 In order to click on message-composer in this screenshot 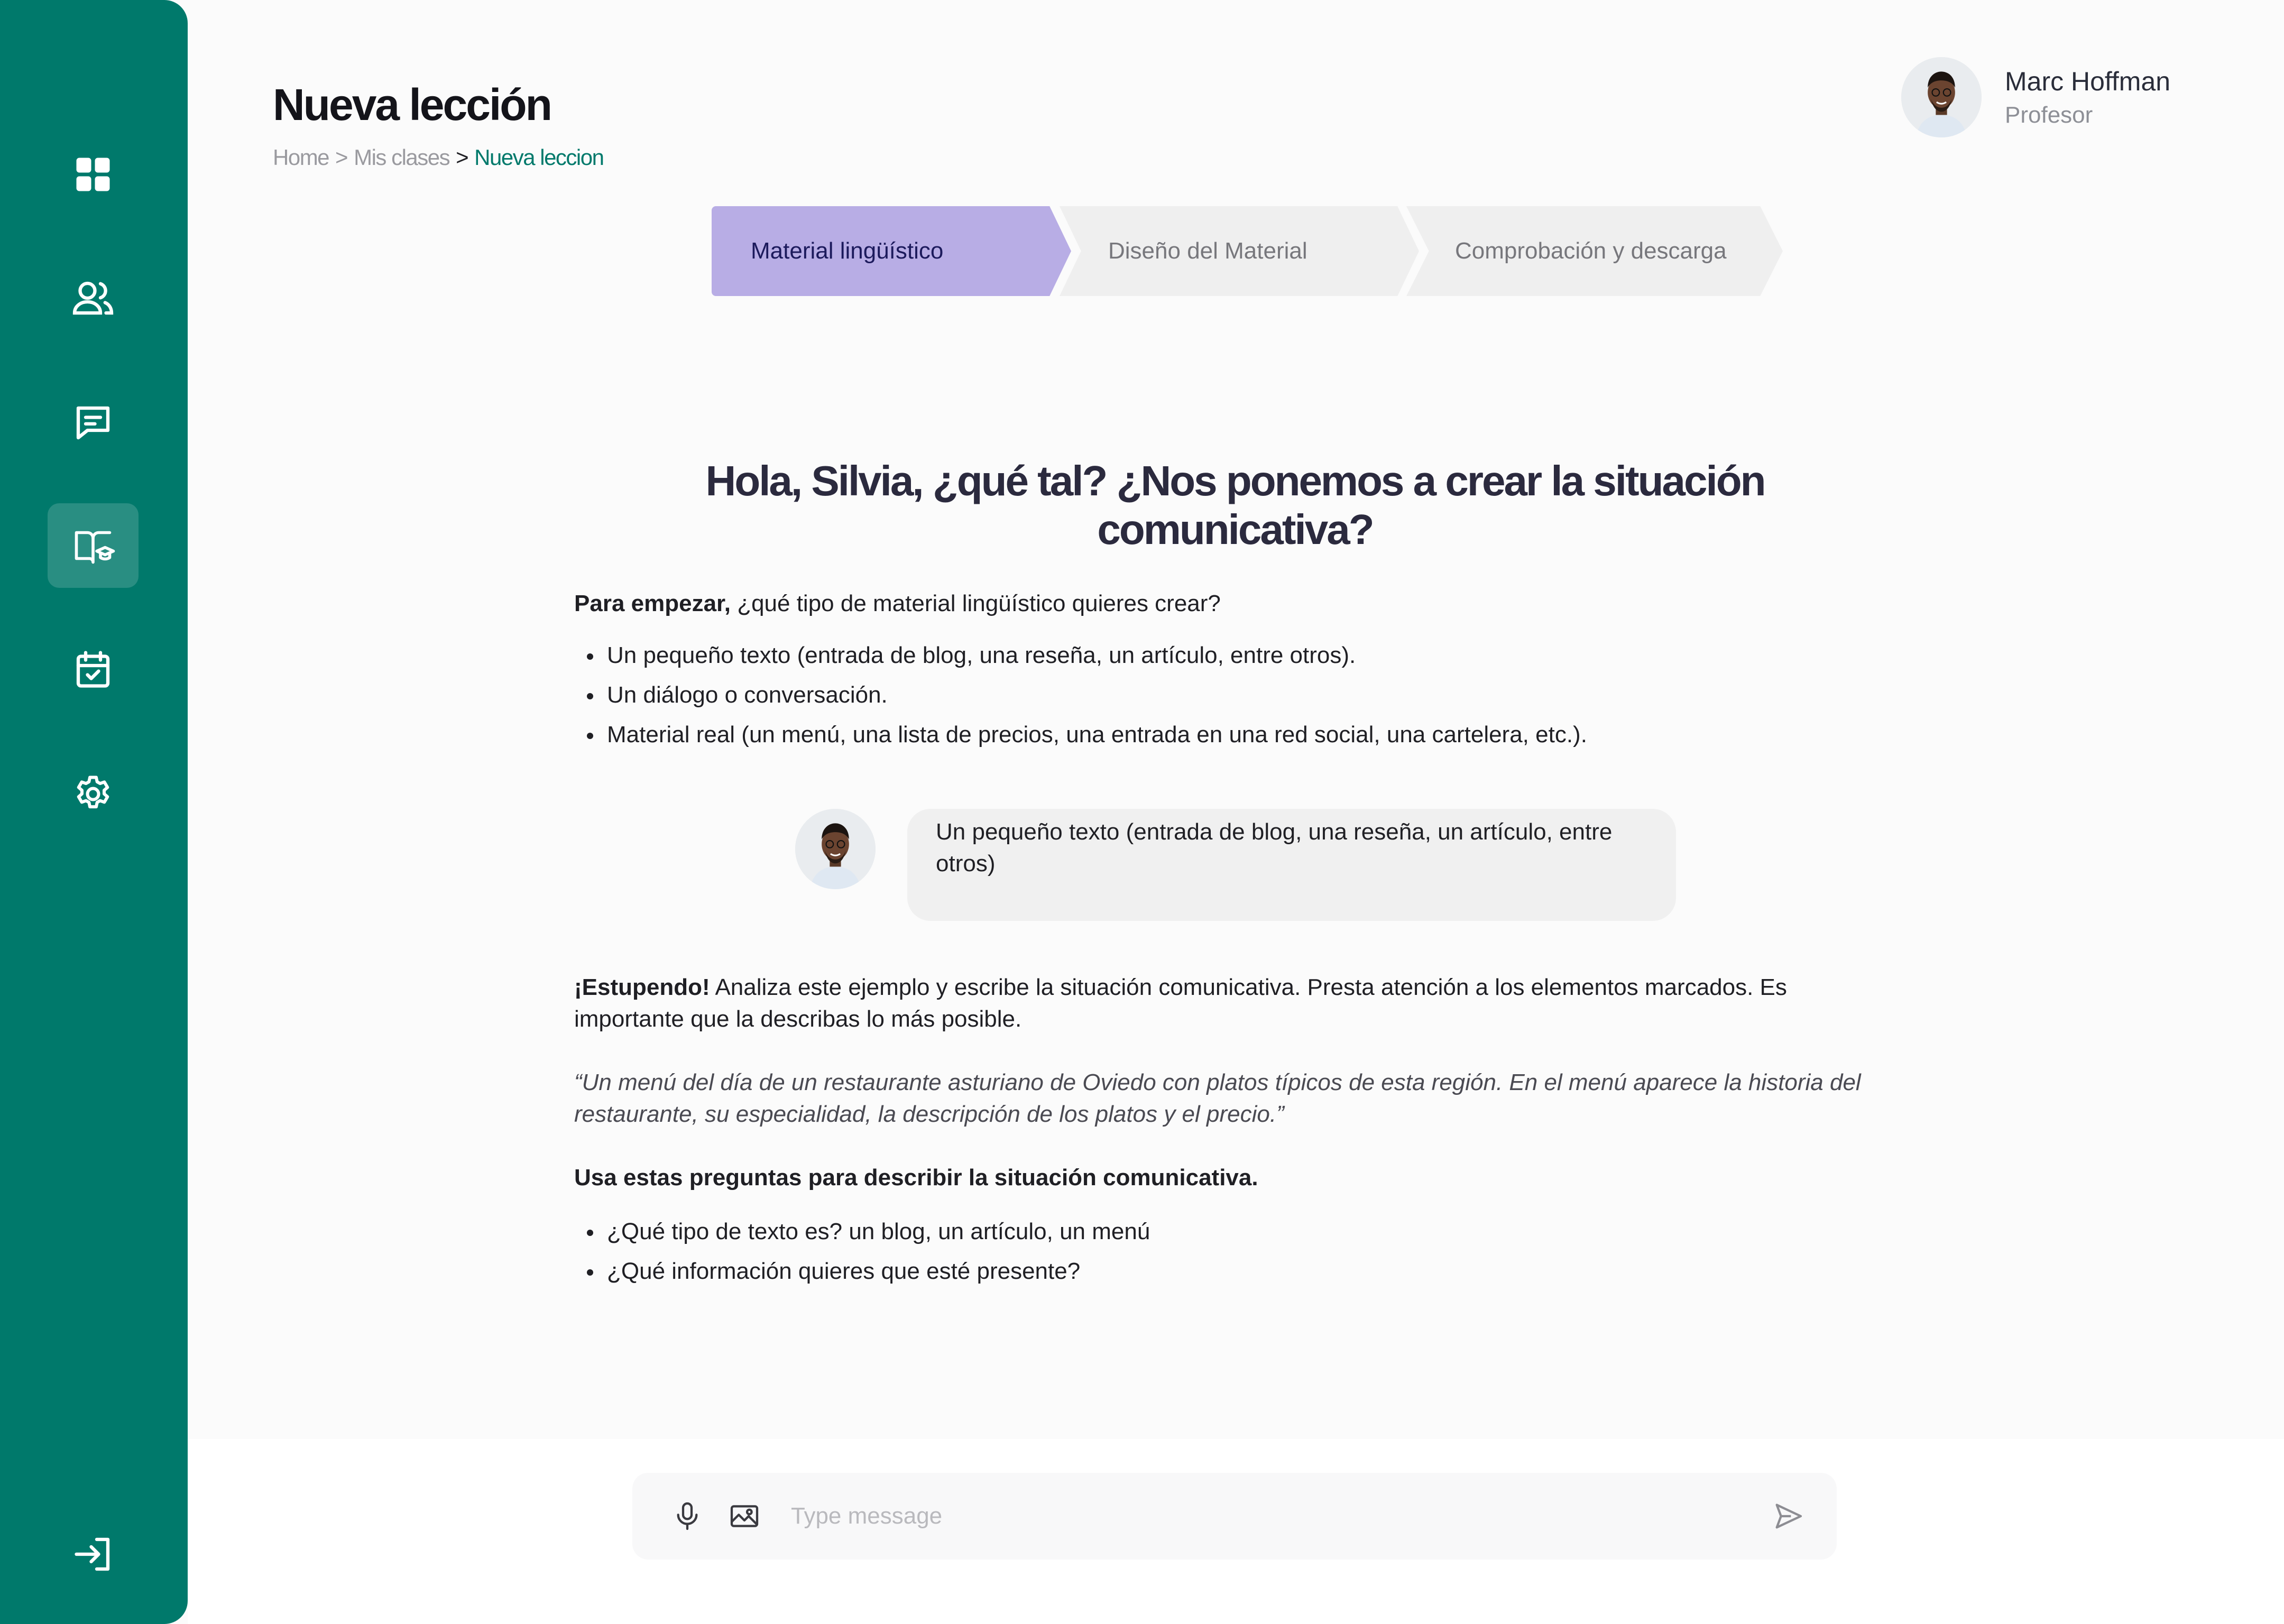, I will do `click(1234, 1516)`.